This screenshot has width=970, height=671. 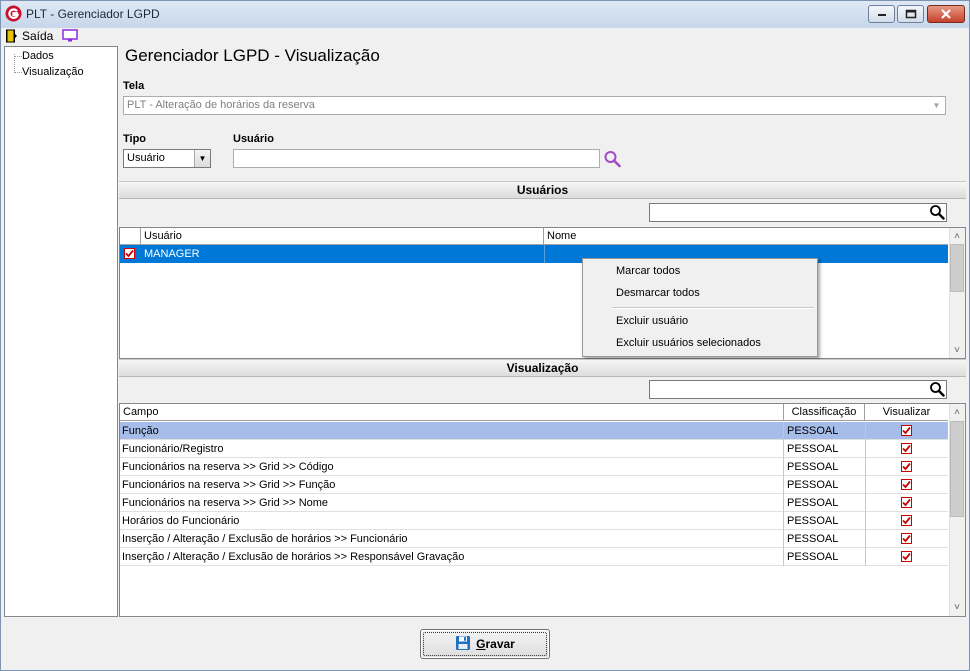 What do you see at coordinates (481, 644) in the screenshot?
I see `save-button-mnemonic: G` at bounding box center [481, 644].